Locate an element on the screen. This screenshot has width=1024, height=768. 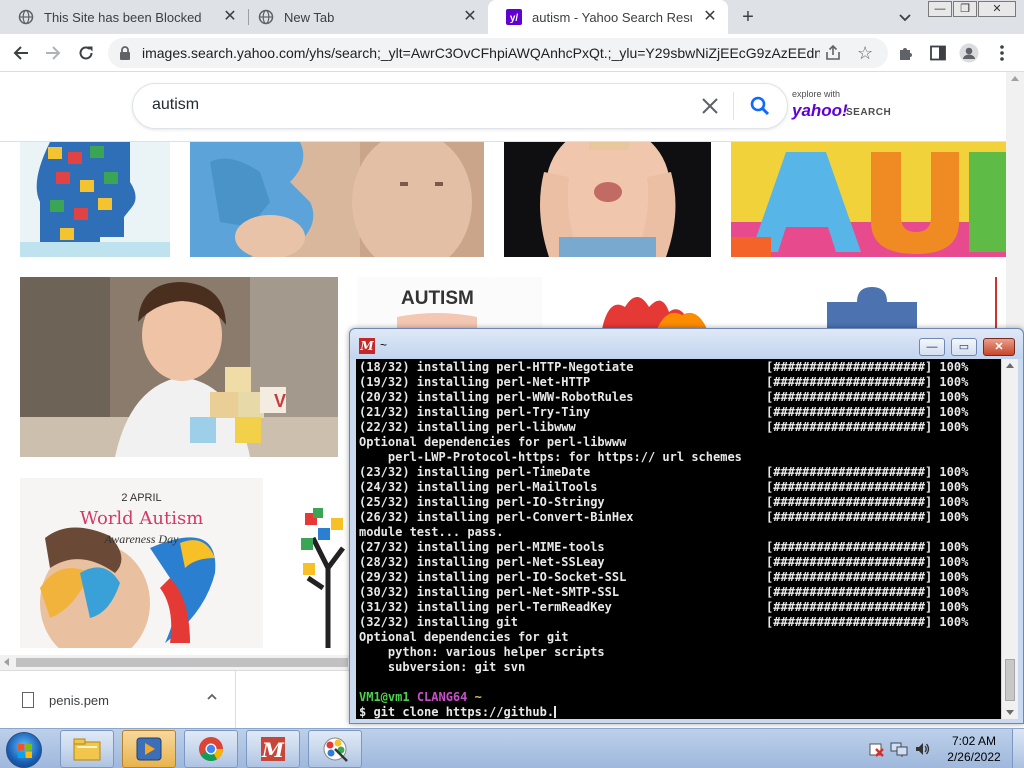
image-result-child-hands-face is located at coordinates (607, 199).